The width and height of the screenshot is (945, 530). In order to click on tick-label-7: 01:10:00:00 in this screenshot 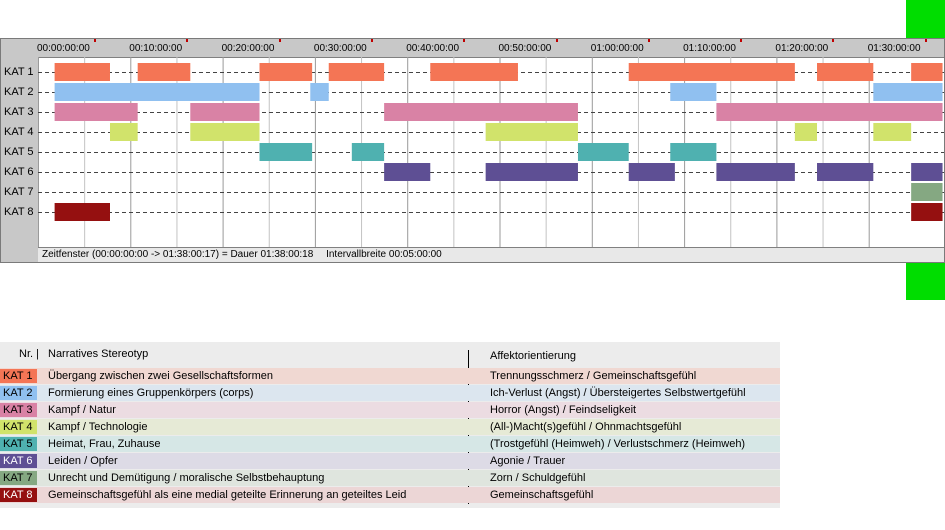, I will do `click(709, 48)`.